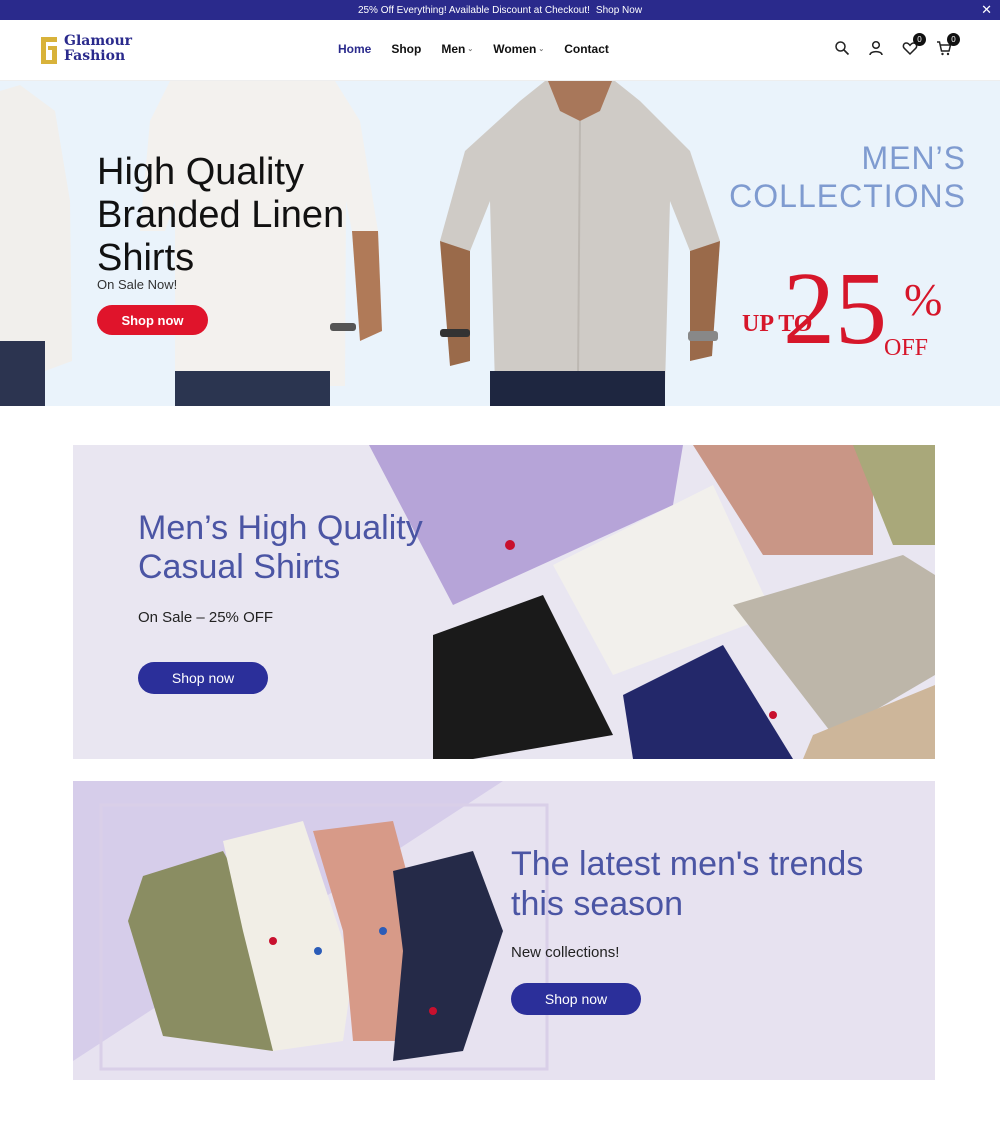 The width and height of the screenshot is (1000, 1126). What do you see at coordinates (897, 44) in the screenshot?
I see `header-icons: 0 0` at bounding box center [897, 44].